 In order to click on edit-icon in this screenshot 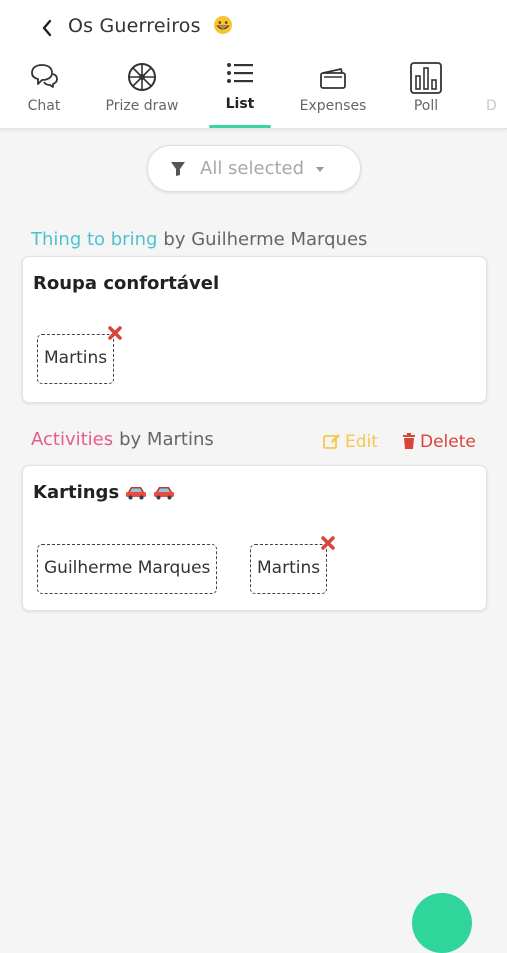, I will do `click(331, 441)`.